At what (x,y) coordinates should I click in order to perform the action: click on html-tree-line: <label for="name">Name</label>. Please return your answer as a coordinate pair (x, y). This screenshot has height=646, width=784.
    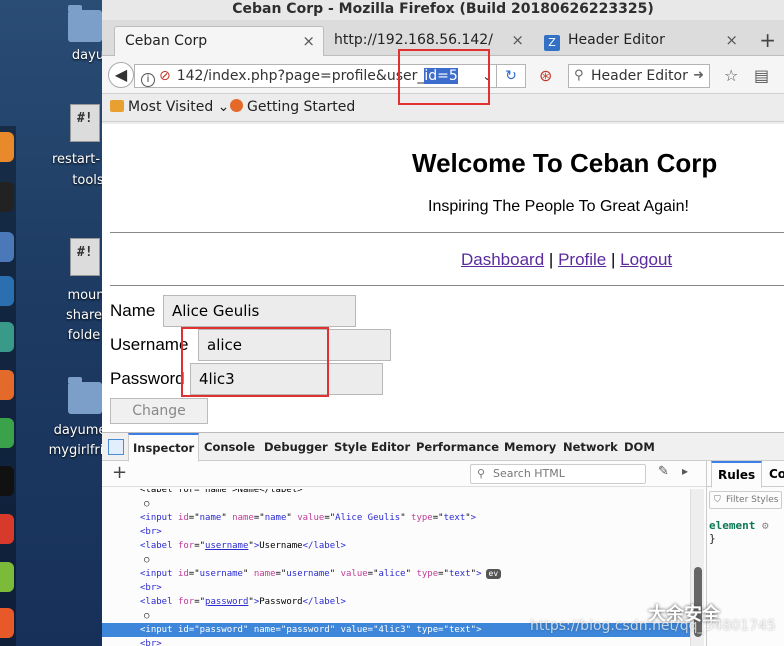
    Looking at the image, I should click on (396, 493).